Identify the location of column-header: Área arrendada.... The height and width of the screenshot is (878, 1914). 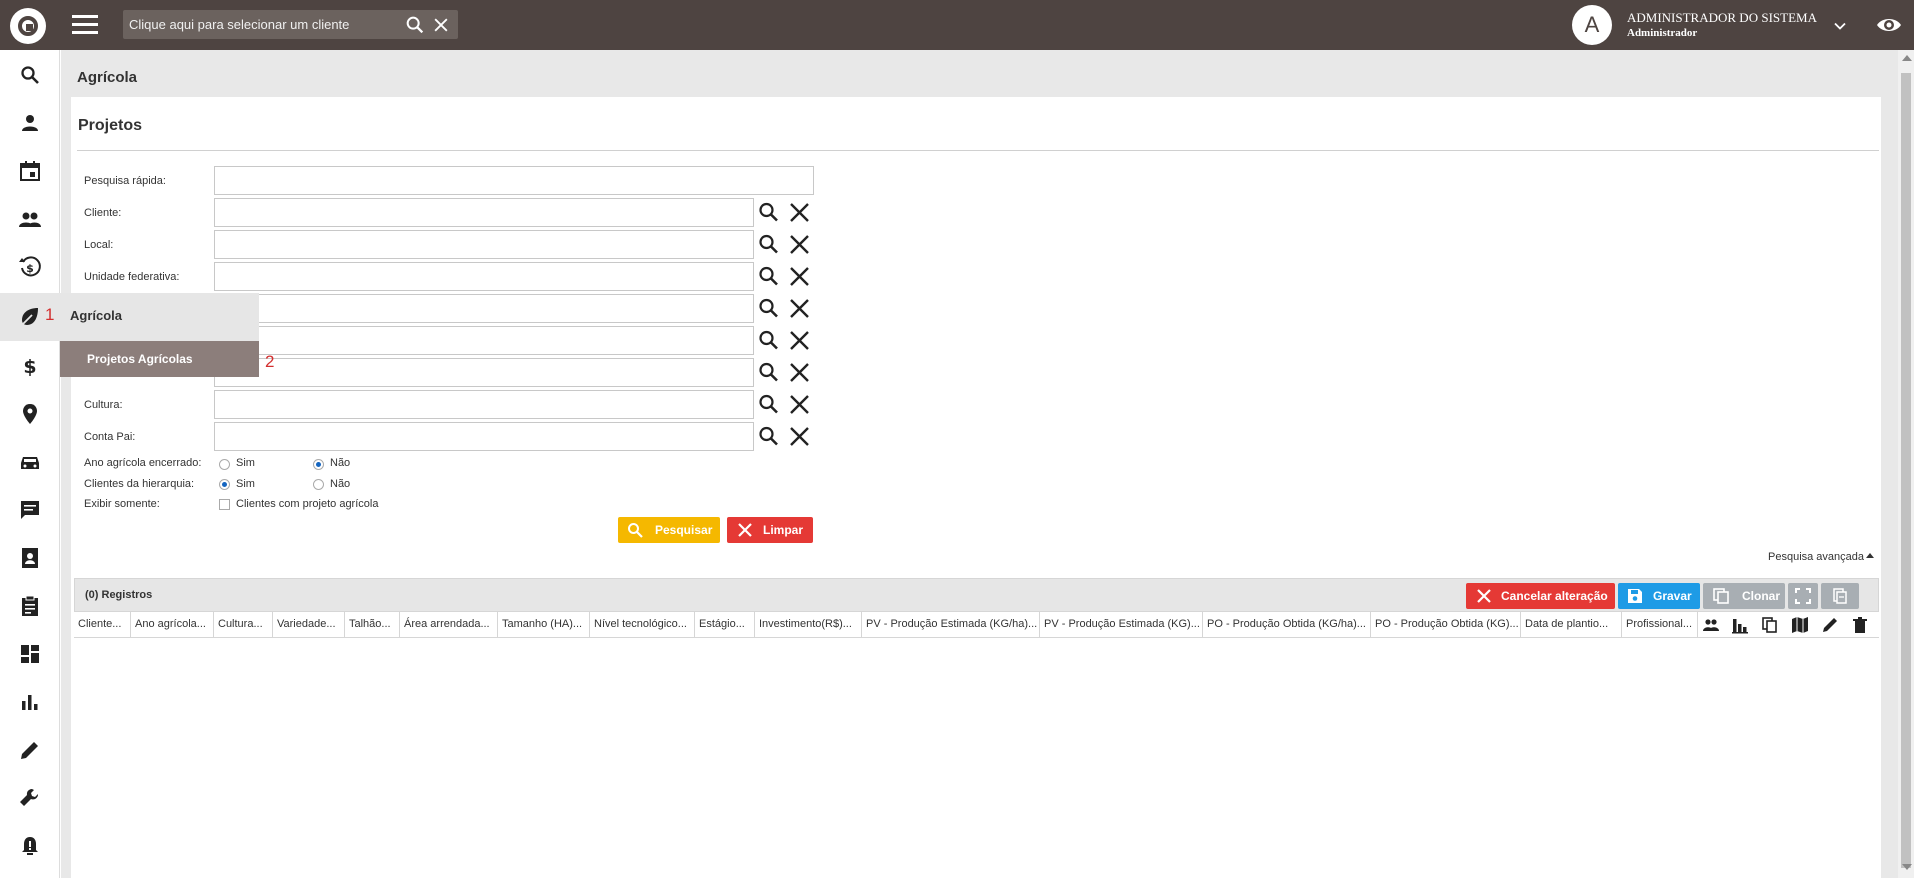
(449, 625).